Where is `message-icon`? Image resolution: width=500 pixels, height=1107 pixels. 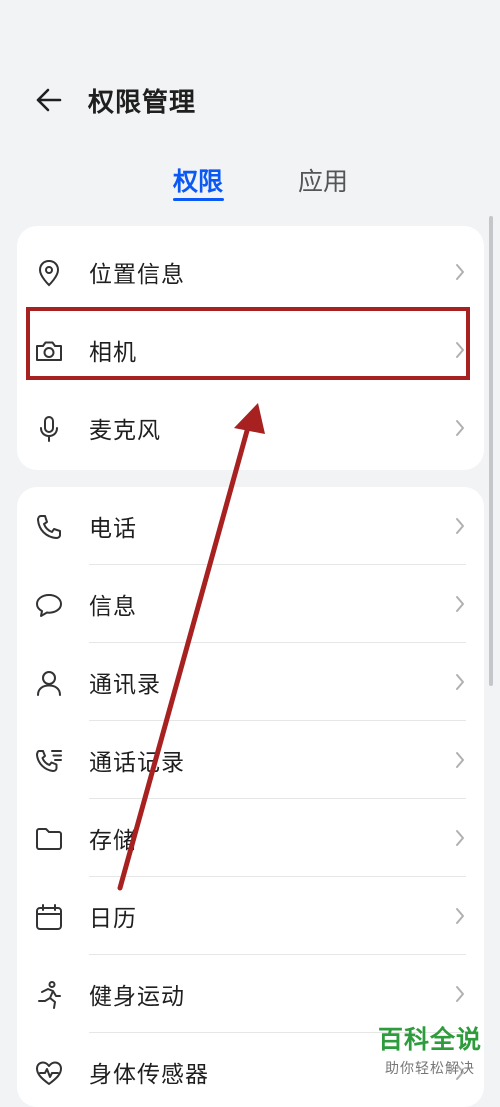
message-icon is located at coordinates (49, 605).